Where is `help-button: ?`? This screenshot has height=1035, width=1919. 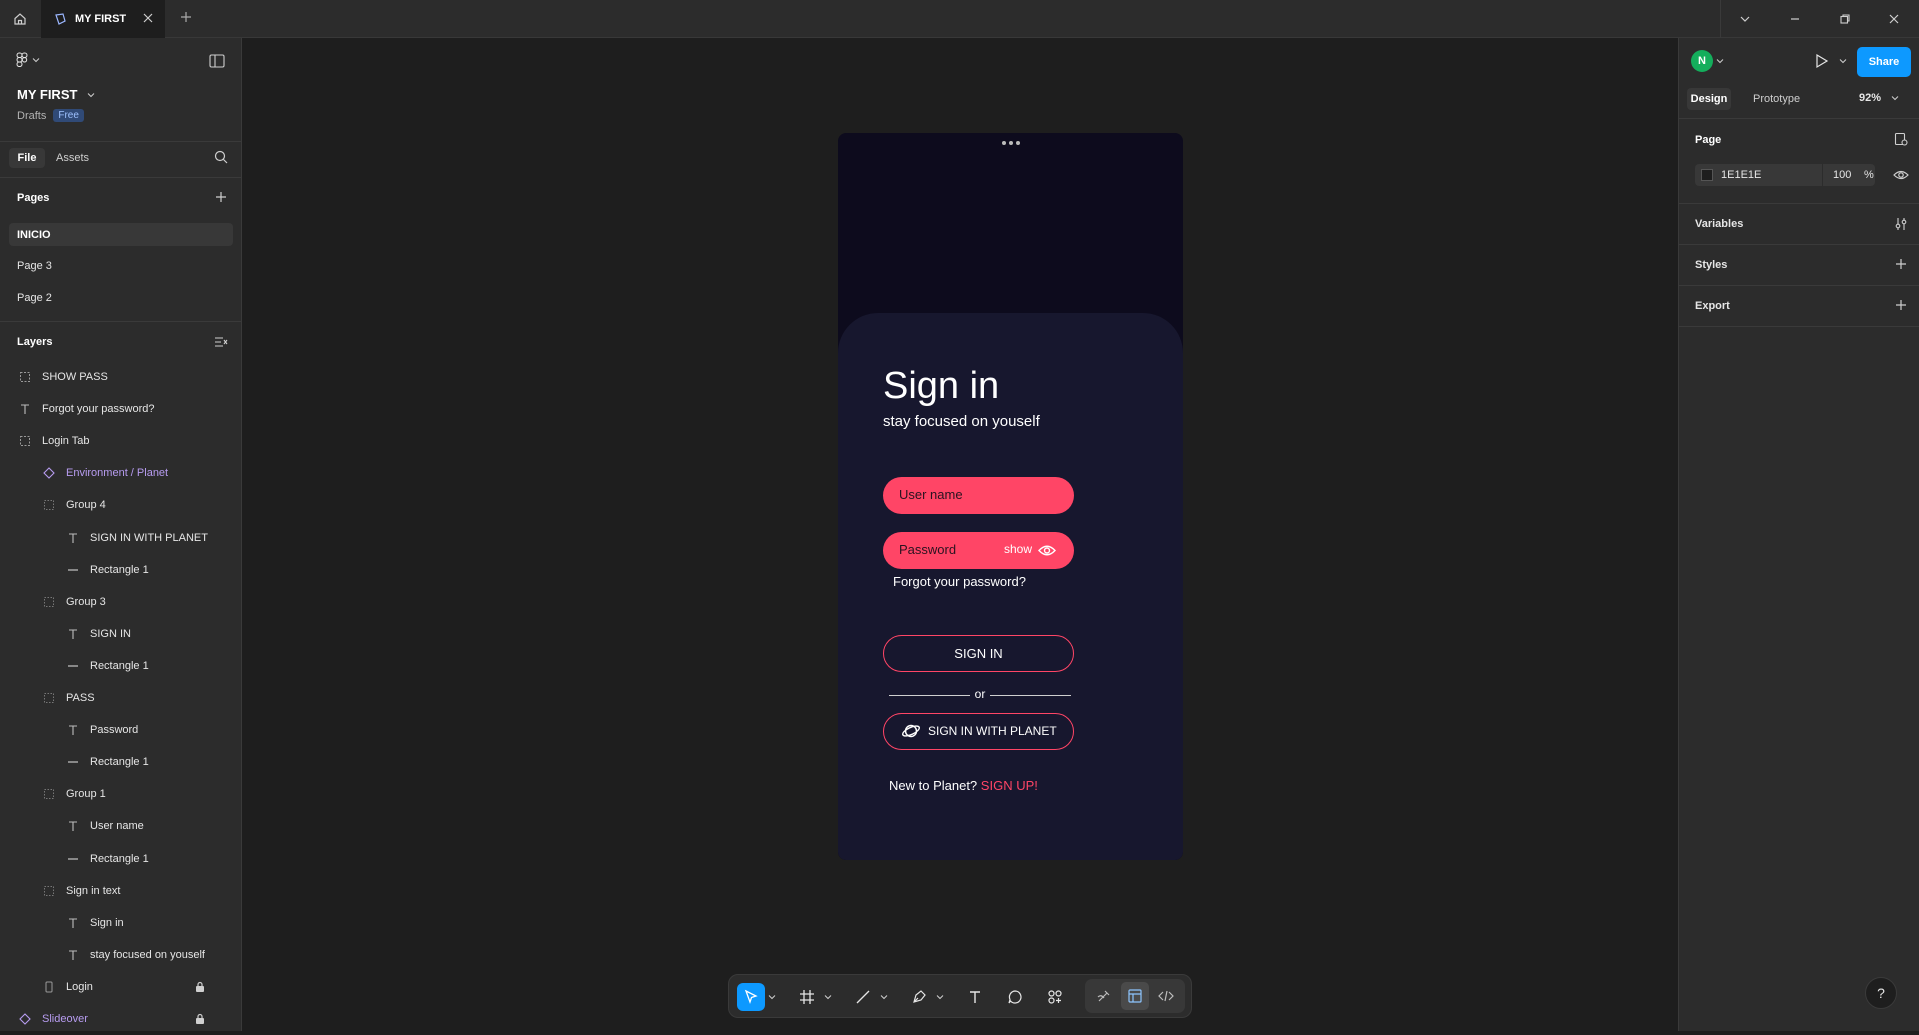
help-button: ? is located at coordinates (1881, 993).